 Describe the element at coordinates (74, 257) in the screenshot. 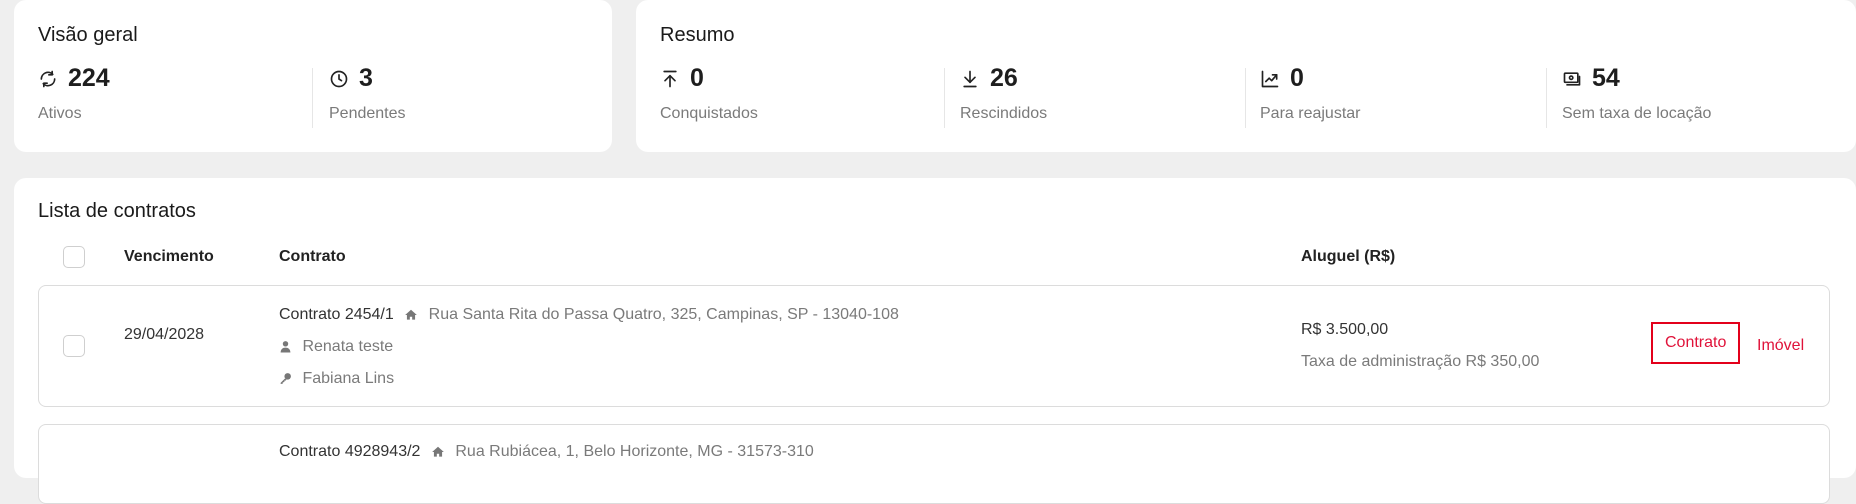

I see `select-all-checkbox` at that location.